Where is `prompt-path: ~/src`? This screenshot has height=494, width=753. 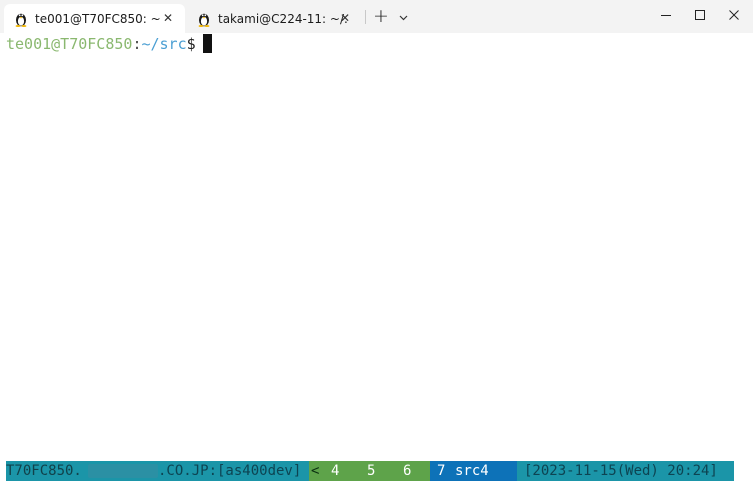 prompt-path: ~/src is located at coordinates (164, 44).